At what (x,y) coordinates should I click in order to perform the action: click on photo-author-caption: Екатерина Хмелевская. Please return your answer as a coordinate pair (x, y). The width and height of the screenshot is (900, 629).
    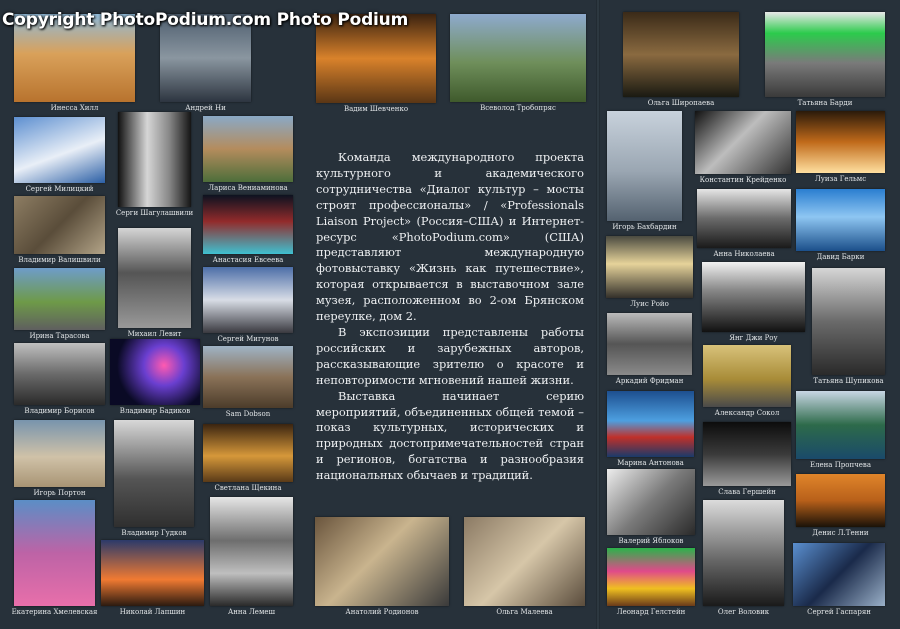
    Looking at the image, I should click on (54, 612).